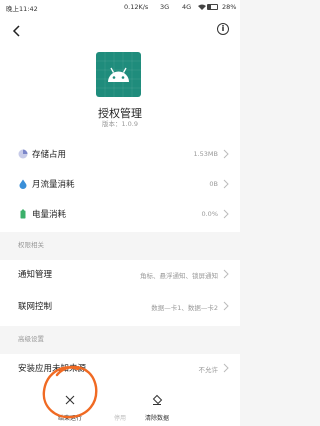 Image resolution: width=320 pixels, height=426 pixels. Describe the element at coordinates (23, 154) in the screenshot. I see `storage-pie-icon` at that location.